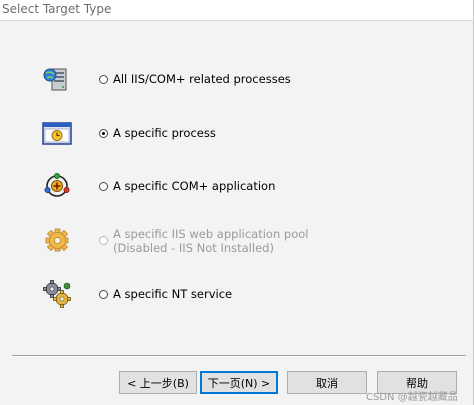 The image size is (474, 405). Describe the element at coordinates (103, 79) in the screenshot. I see `radio-all-iis-com` at that location.